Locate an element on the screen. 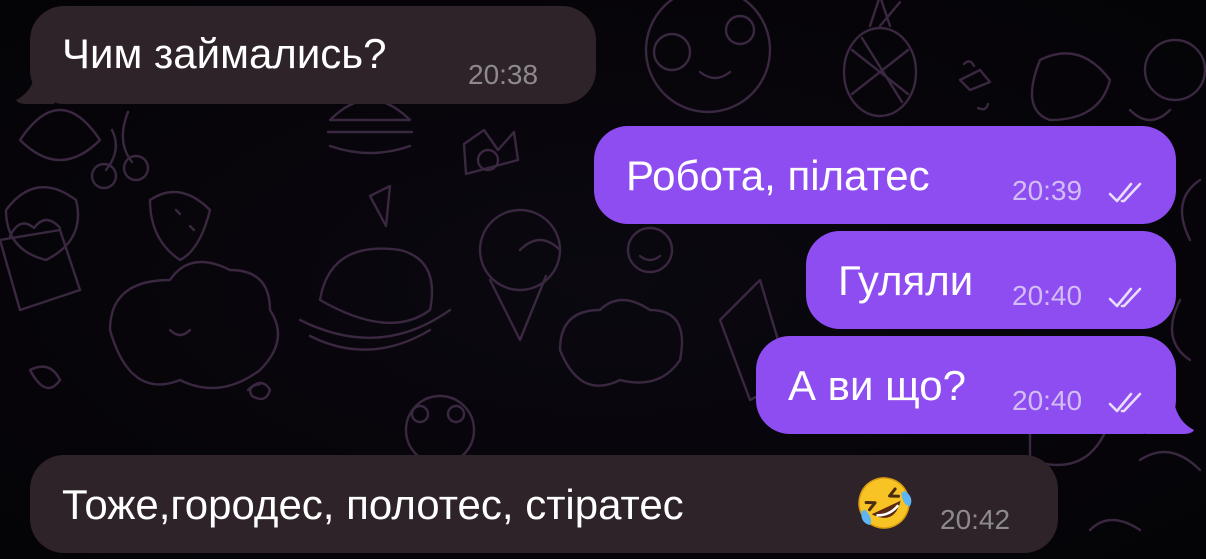 This screenshot has width=1206, height=559. message-time: 20:42 is located at coordinates (975, 519).